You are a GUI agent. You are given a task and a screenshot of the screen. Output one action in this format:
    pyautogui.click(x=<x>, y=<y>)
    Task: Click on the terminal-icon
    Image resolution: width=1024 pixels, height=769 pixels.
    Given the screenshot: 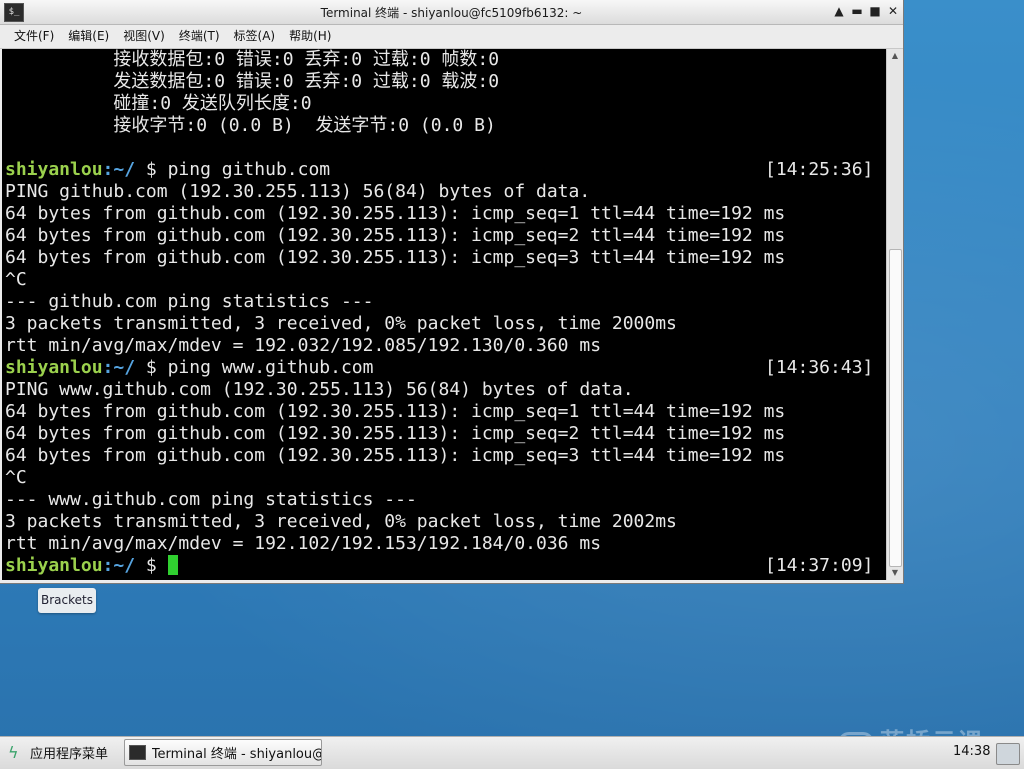 What is the action you would take?
    pyautogui.click(x=137, y=752)
    